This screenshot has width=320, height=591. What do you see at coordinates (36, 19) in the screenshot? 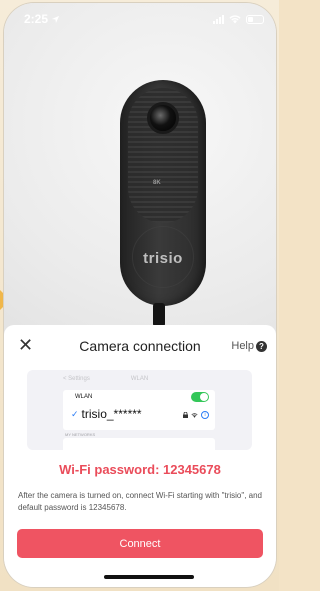
I see `status-time: 2:25` at bounding box center [36, 19].